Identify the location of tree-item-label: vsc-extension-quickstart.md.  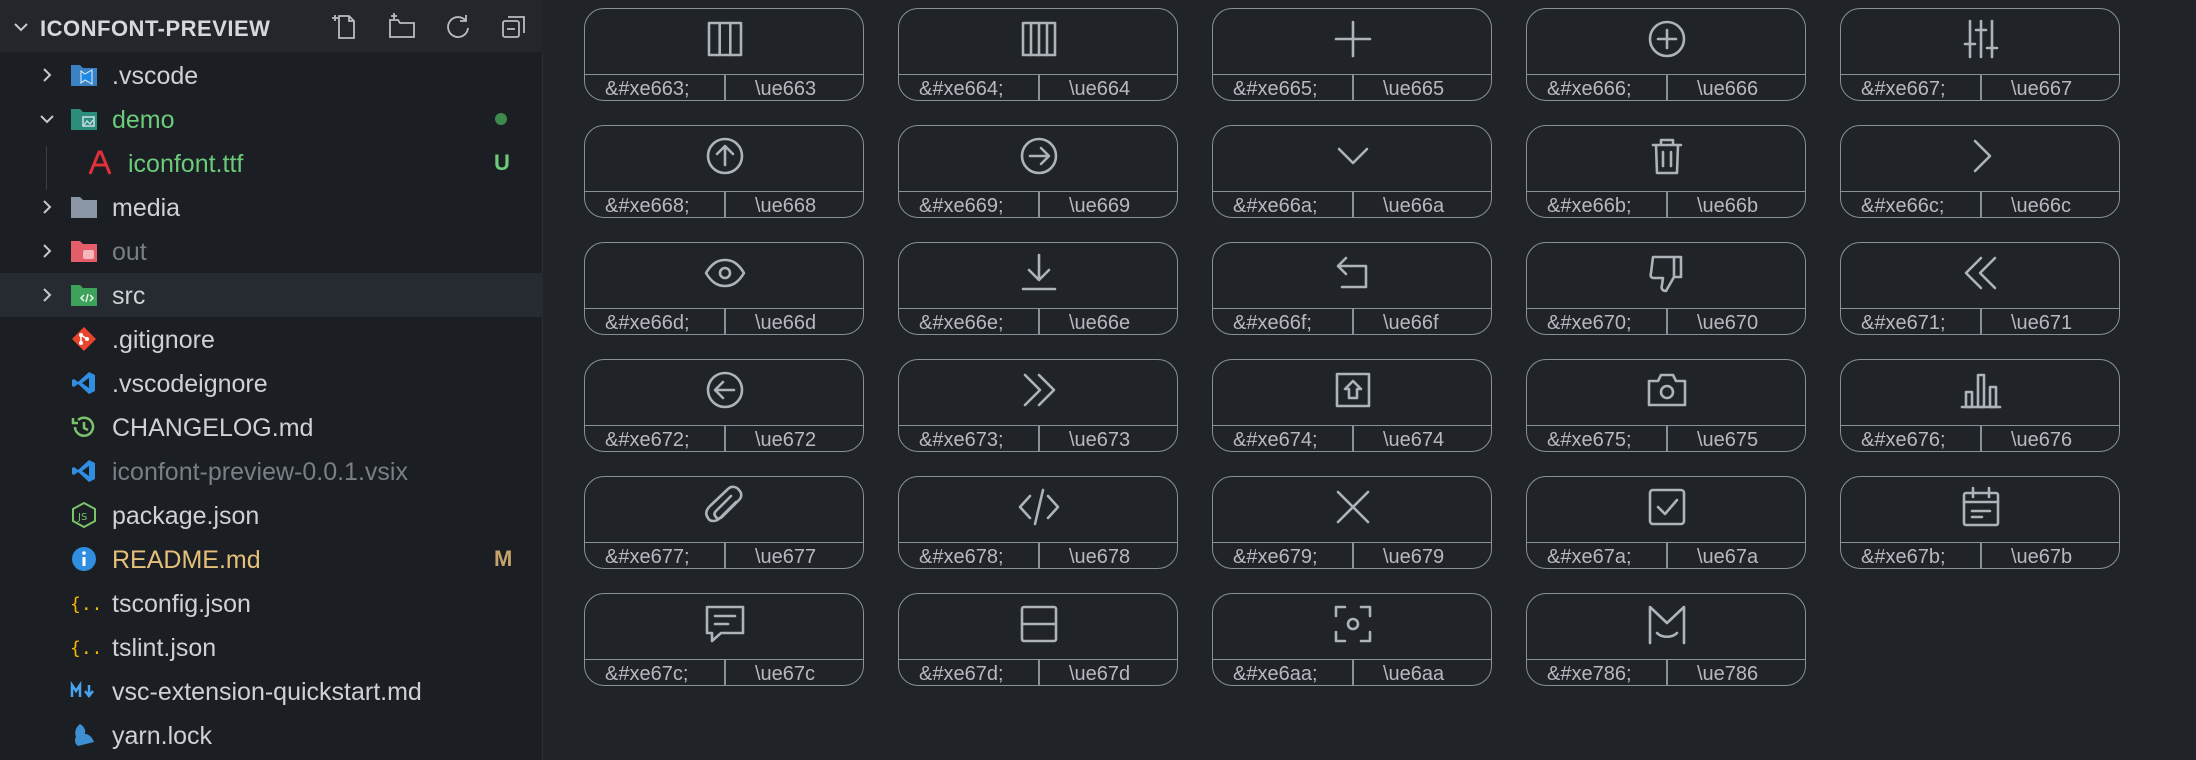
(267, 692).